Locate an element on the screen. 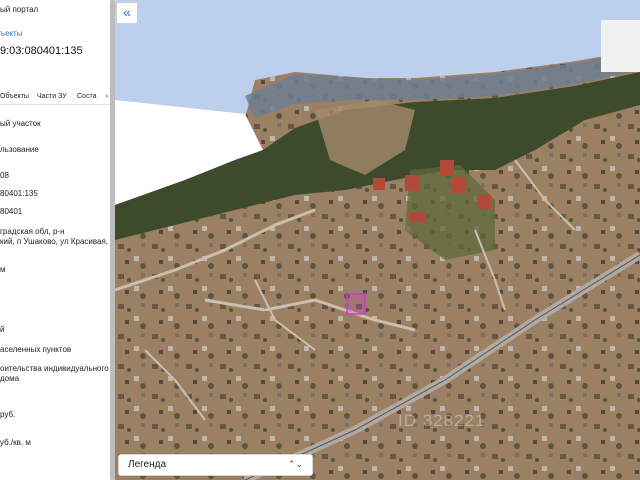 The width and height of the screenshot is (640, 480). tab-parcel-parts: Части ЗУ is located at coordinates (52, 96).